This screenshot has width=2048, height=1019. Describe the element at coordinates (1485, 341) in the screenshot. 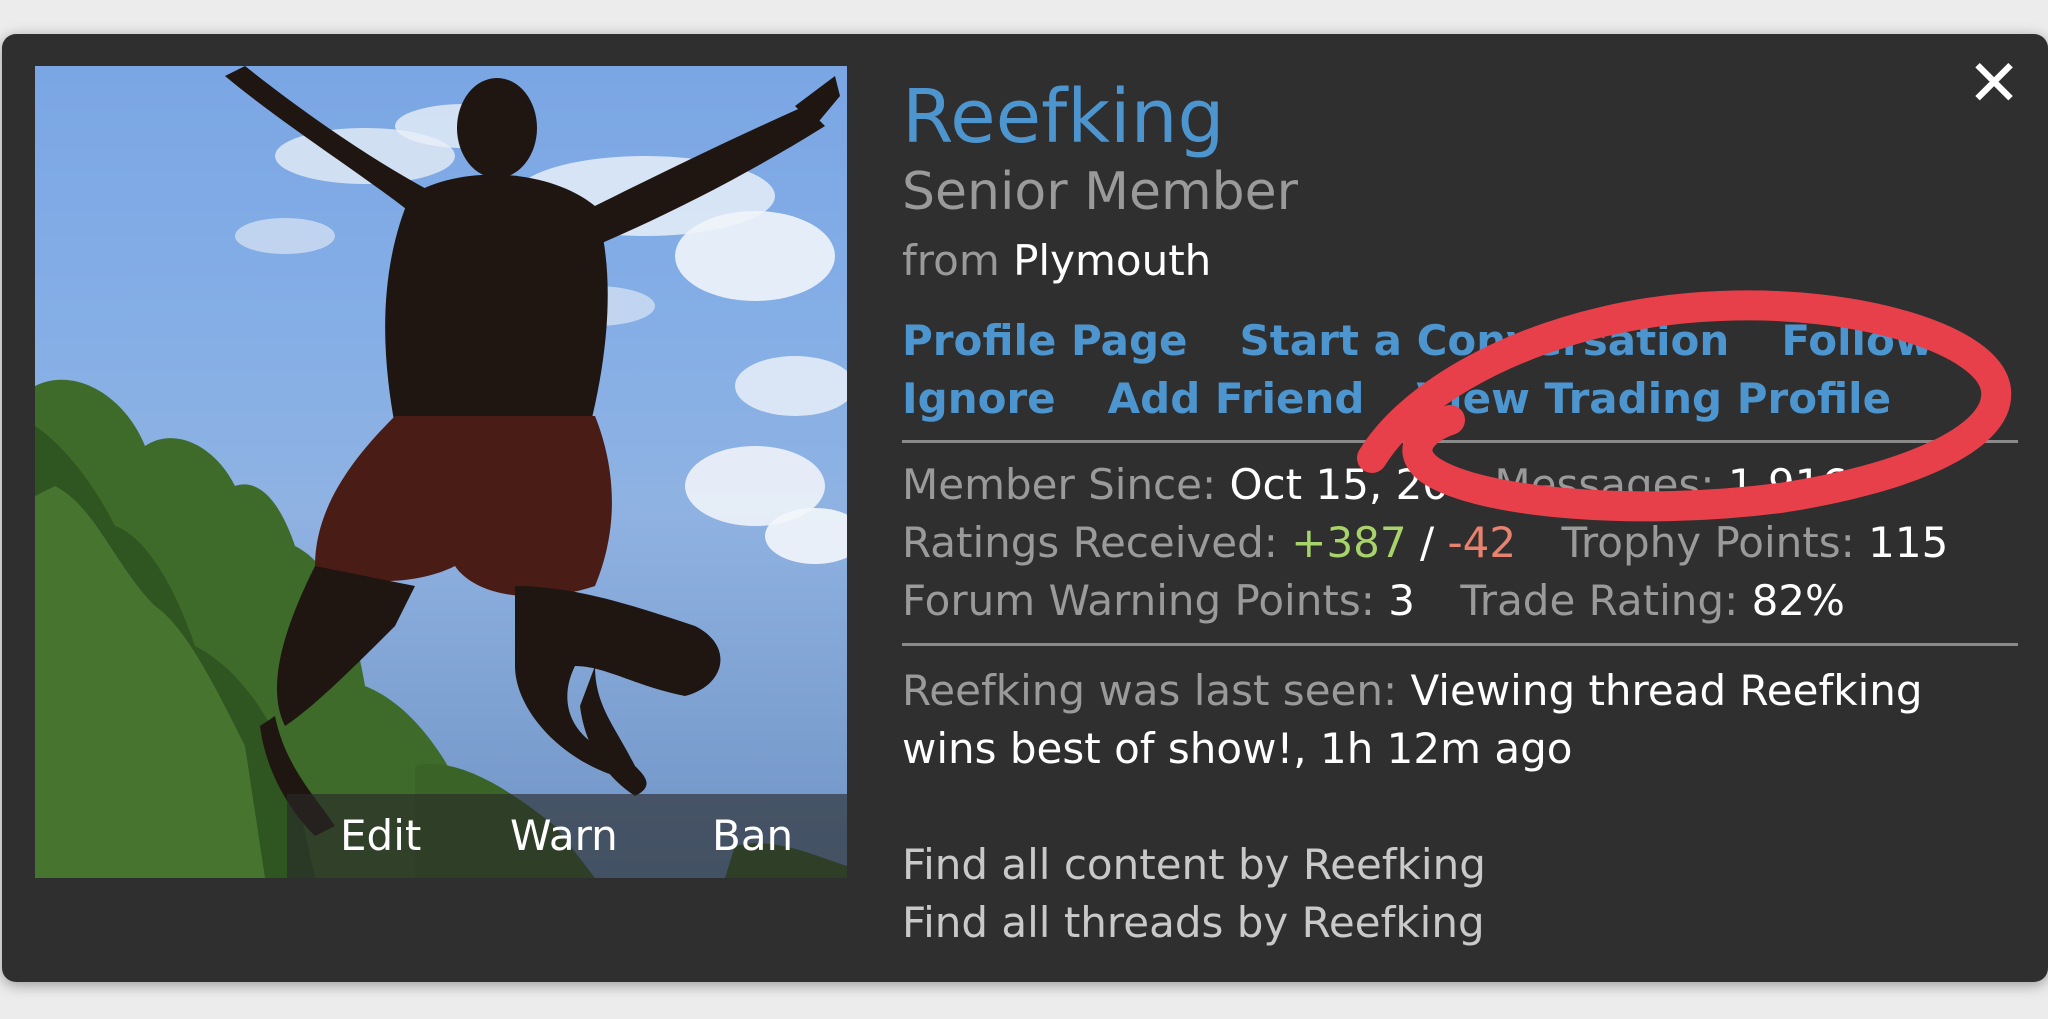

I see `start-conversation-link: Start a Conversation` at that location.